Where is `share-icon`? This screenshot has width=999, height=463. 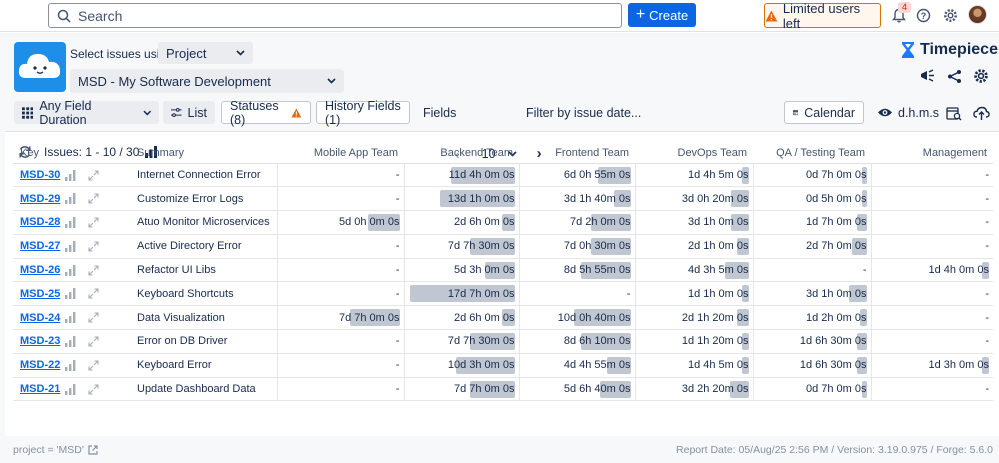 share-icon is located at coordinates (954, 76).